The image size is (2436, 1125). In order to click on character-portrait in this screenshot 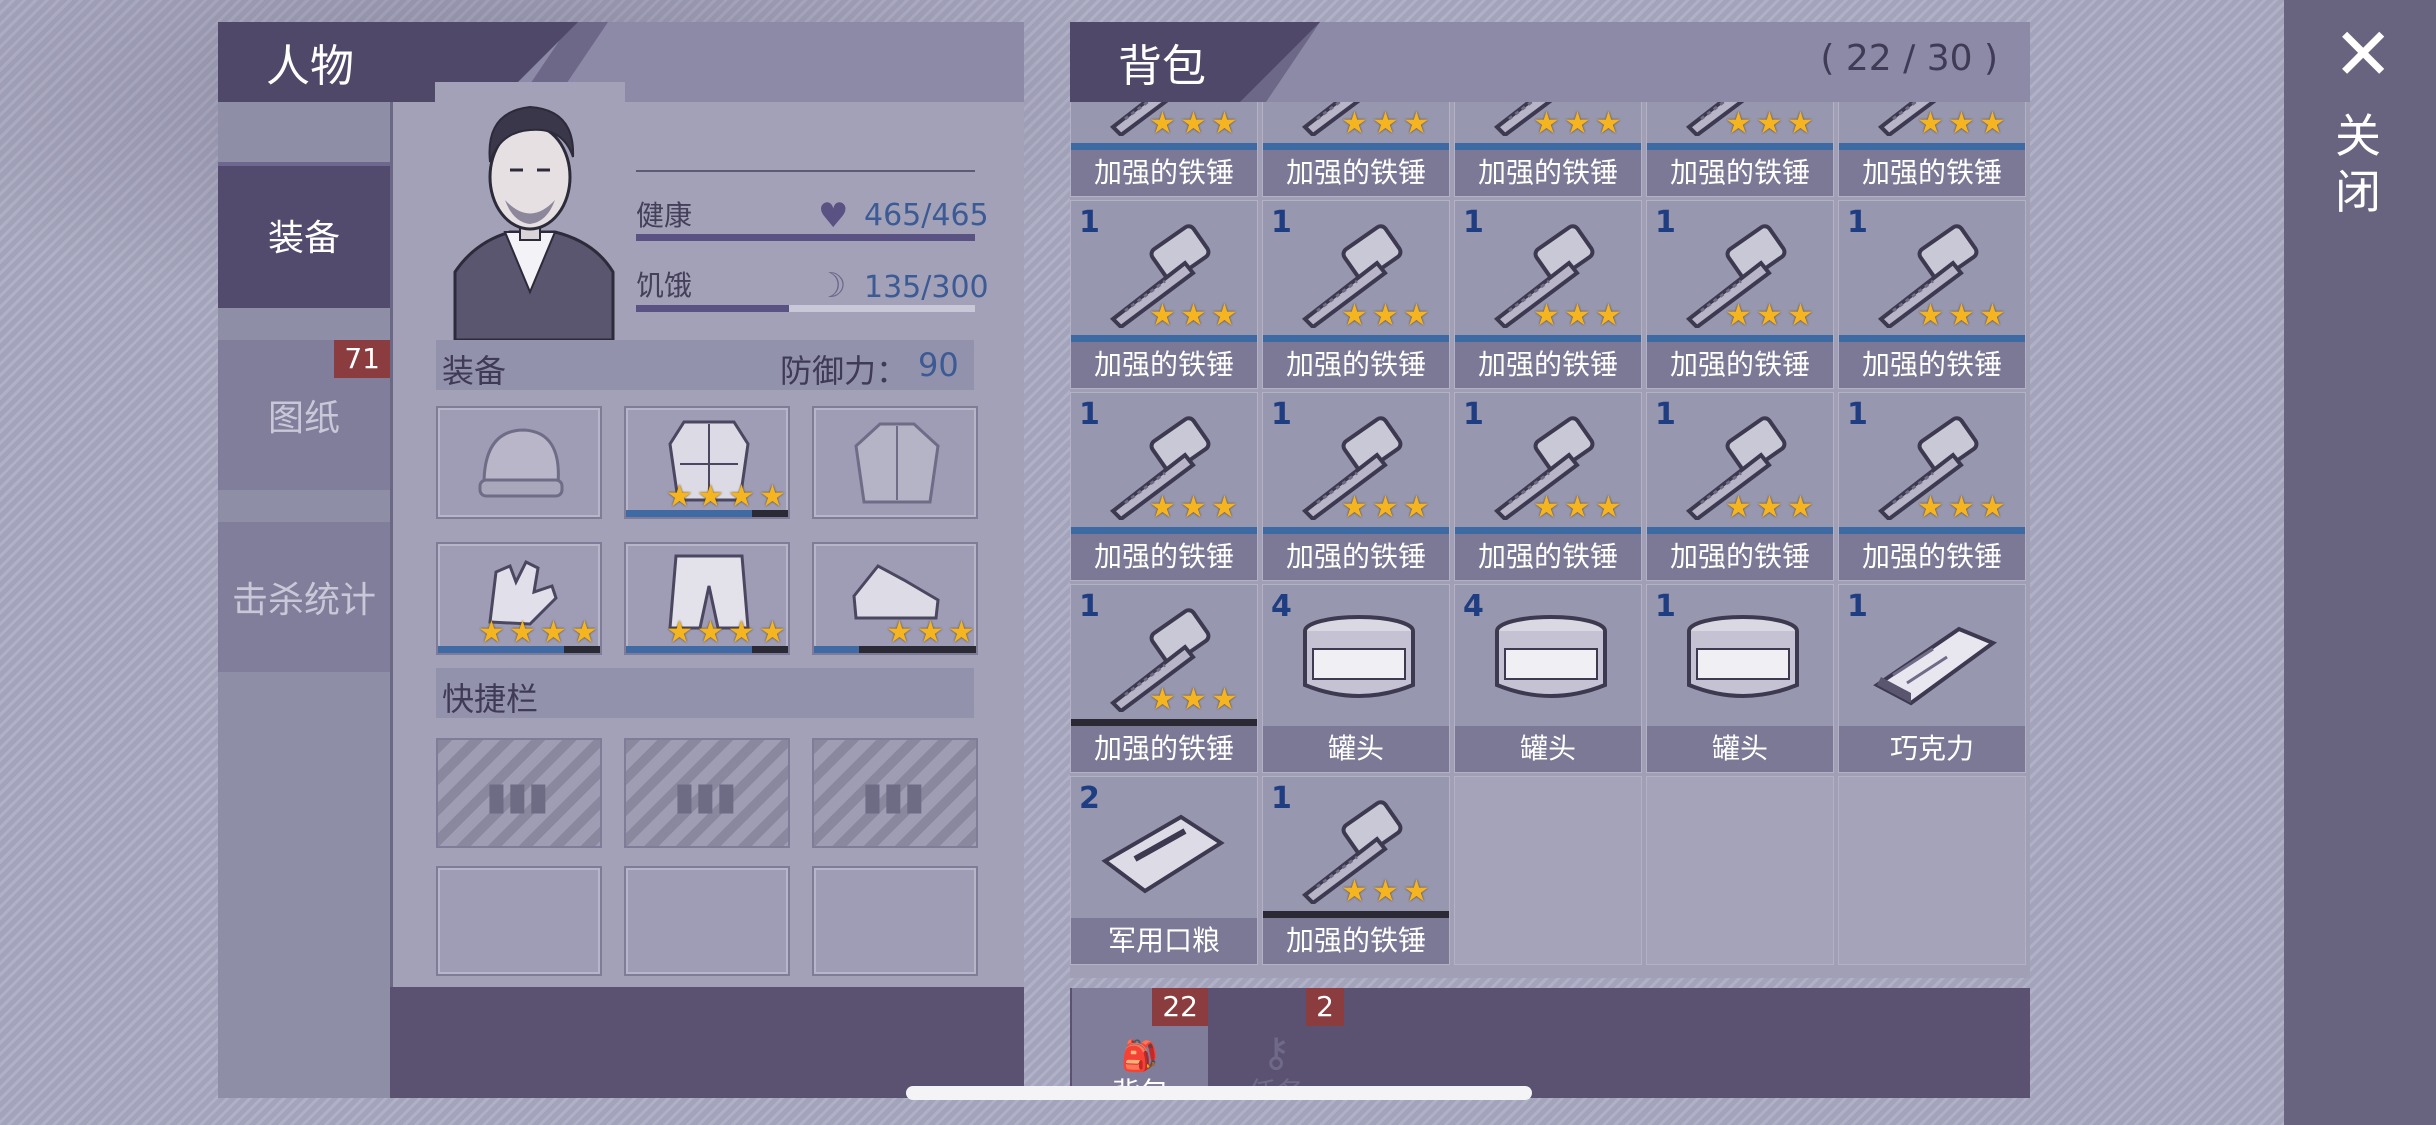, I will do `click(530, 211)`.